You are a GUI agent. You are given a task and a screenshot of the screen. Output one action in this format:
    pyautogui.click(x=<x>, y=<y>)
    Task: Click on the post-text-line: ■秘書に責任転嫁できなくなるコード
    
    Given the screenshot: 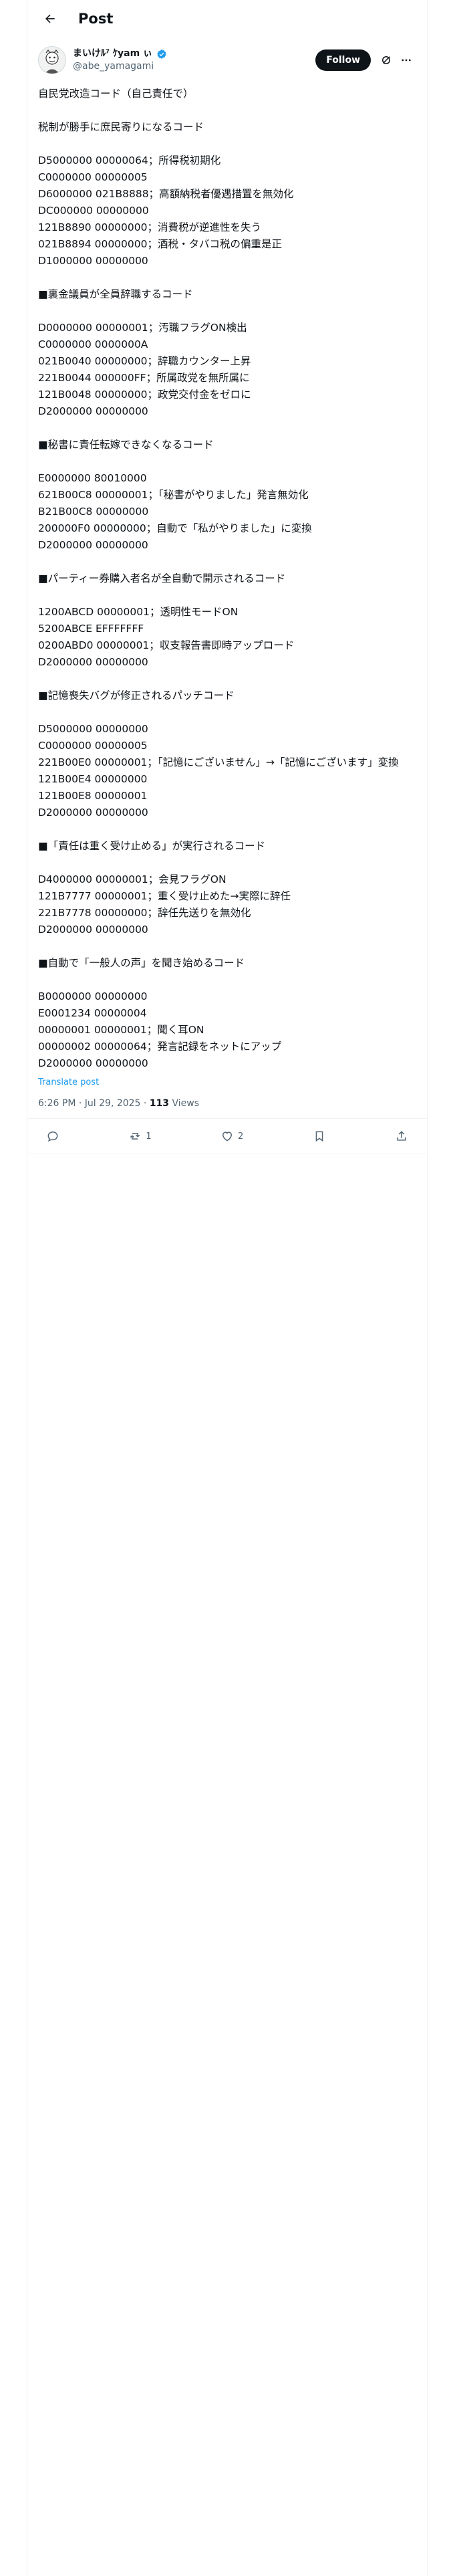 What is the action you would take?
    pyautogui.click(x=126, y=445)
    